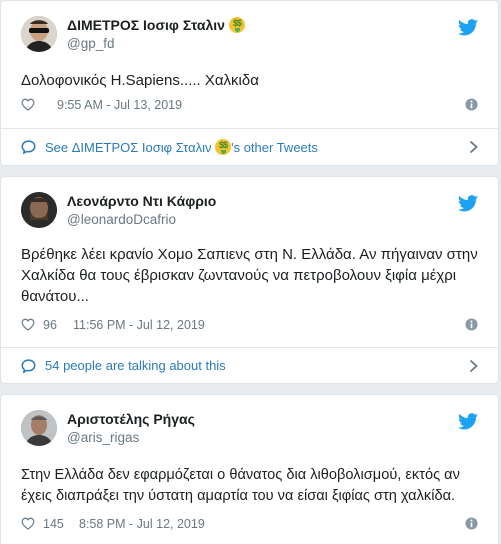 The width and height of the screenshot is (501, 544). Describe the element at coordinates (139, 325) in the screenshot. I see `timestamp: 11:56 PM - Jul 12, 2019` at that location.